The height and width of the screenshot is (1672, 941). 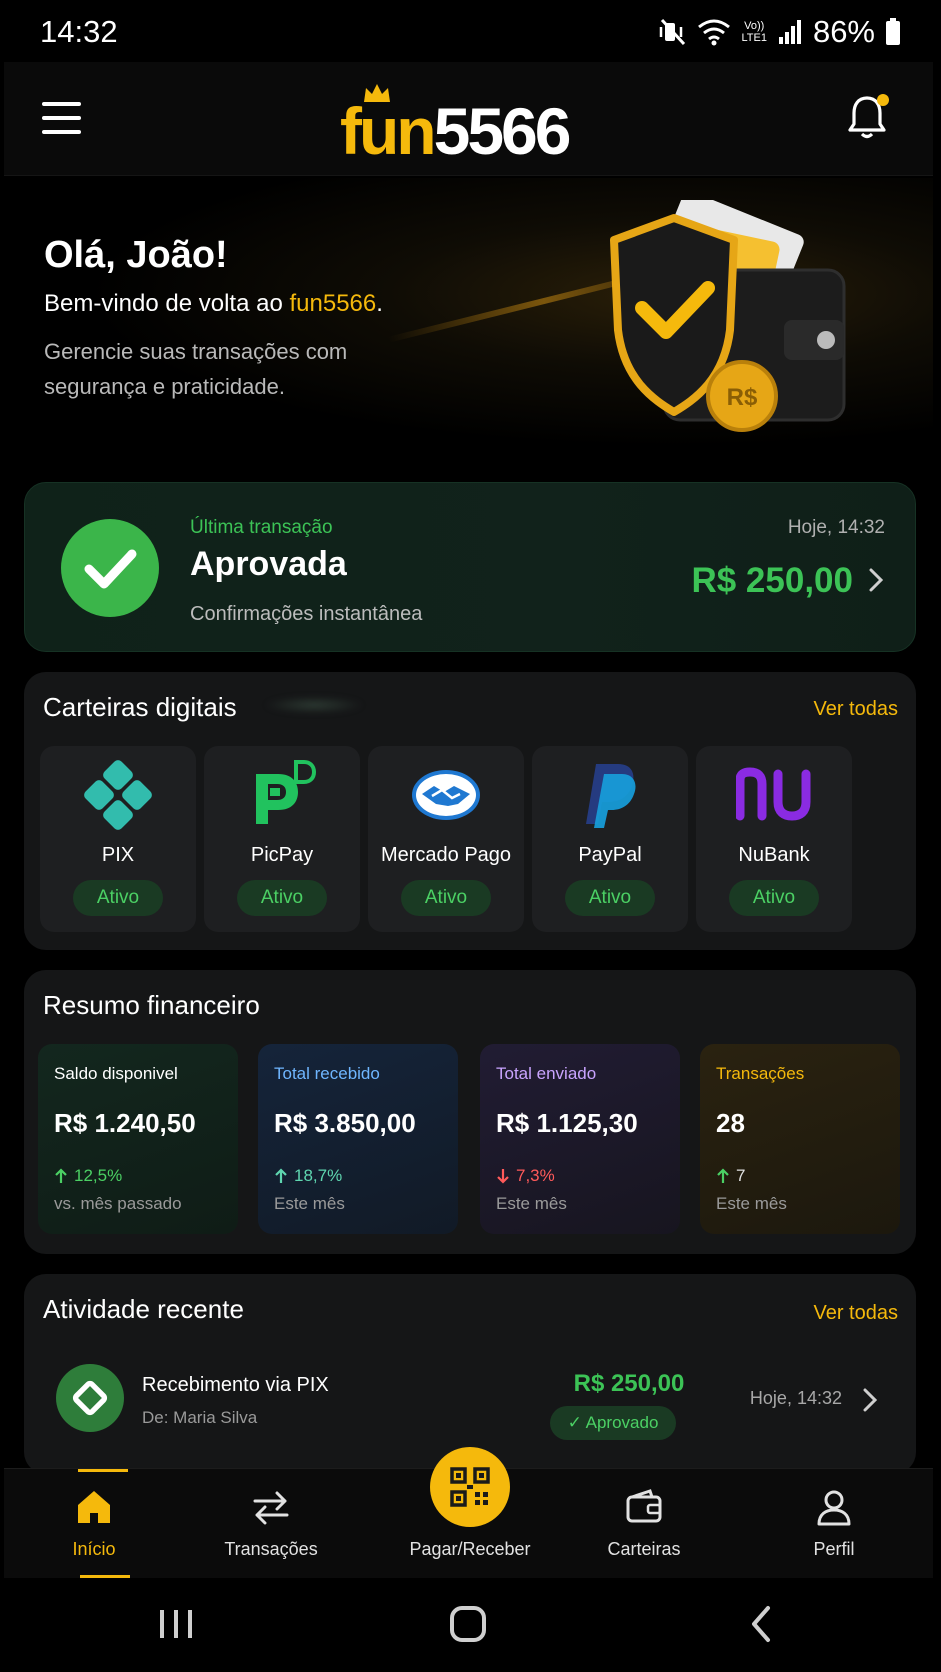 I want to click on activity-see-all-link: Ver todas, so click(x=855, y=1313).